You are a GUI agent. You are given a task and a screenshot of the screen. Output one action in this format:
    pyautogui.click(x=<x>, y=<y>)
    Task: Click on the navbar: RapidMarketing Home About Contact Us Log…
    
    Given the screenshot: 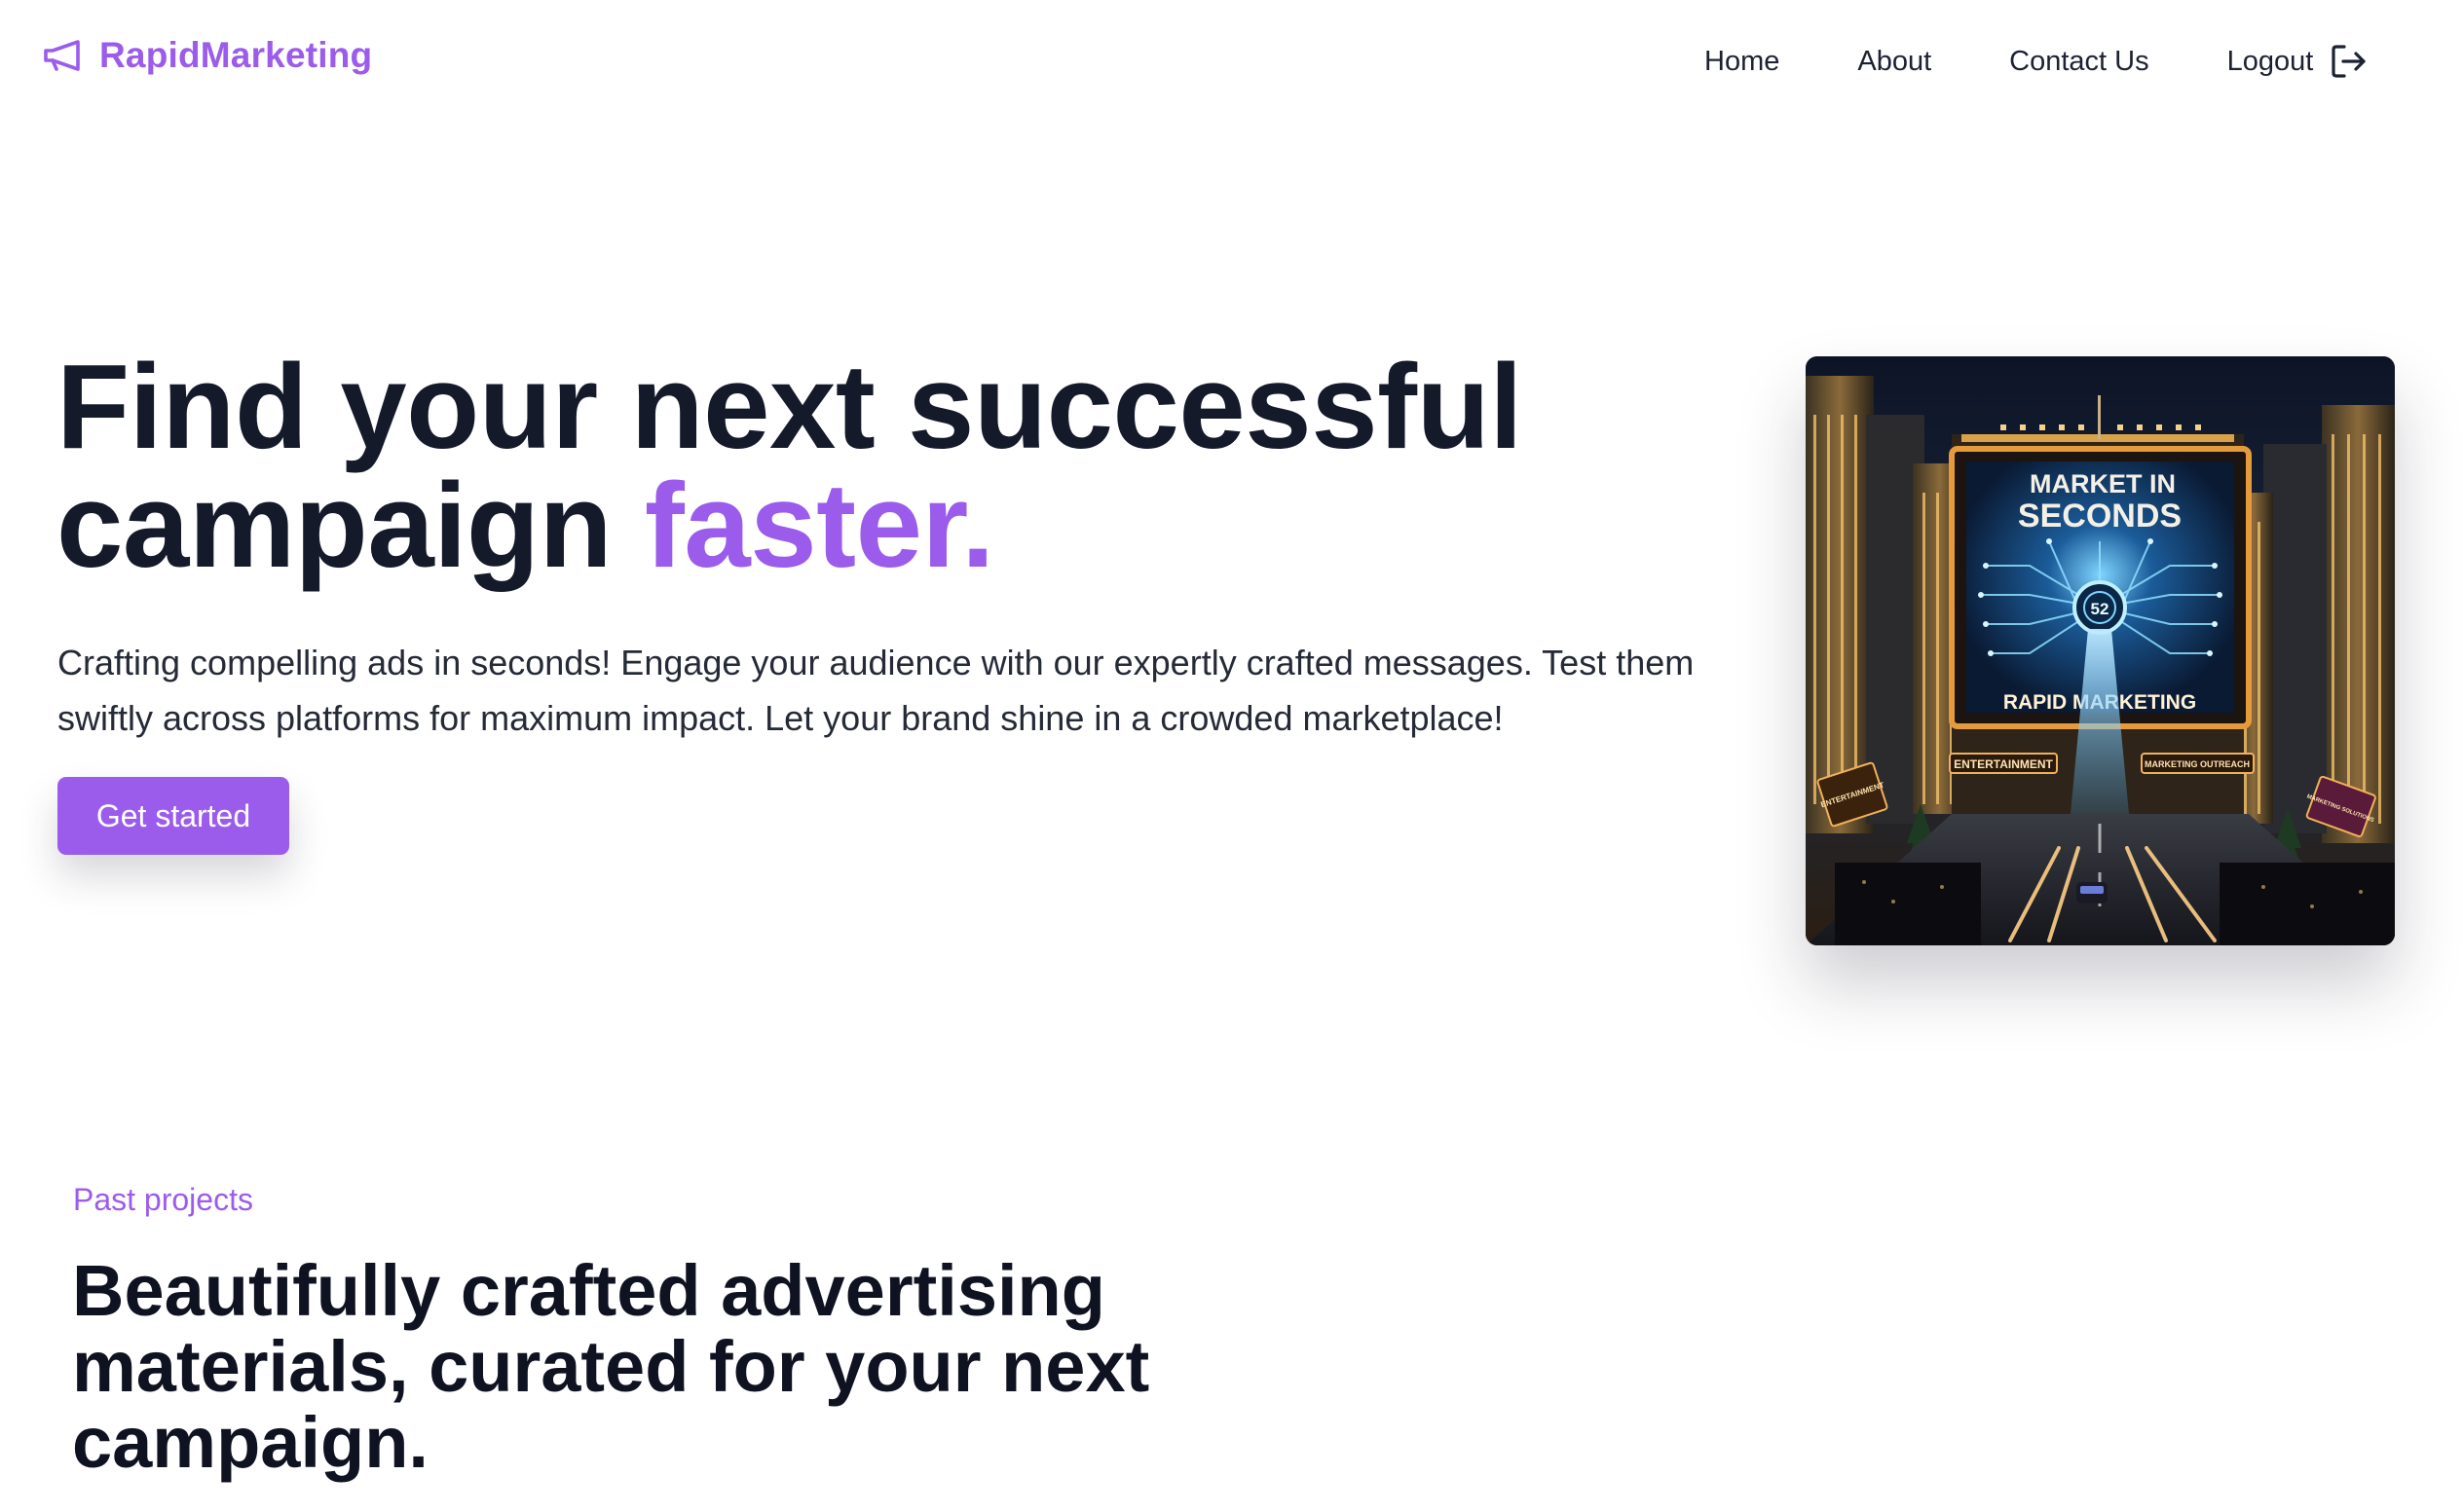 What is the action you would take?
    pyautogui.click(x=1231, y=60)
    